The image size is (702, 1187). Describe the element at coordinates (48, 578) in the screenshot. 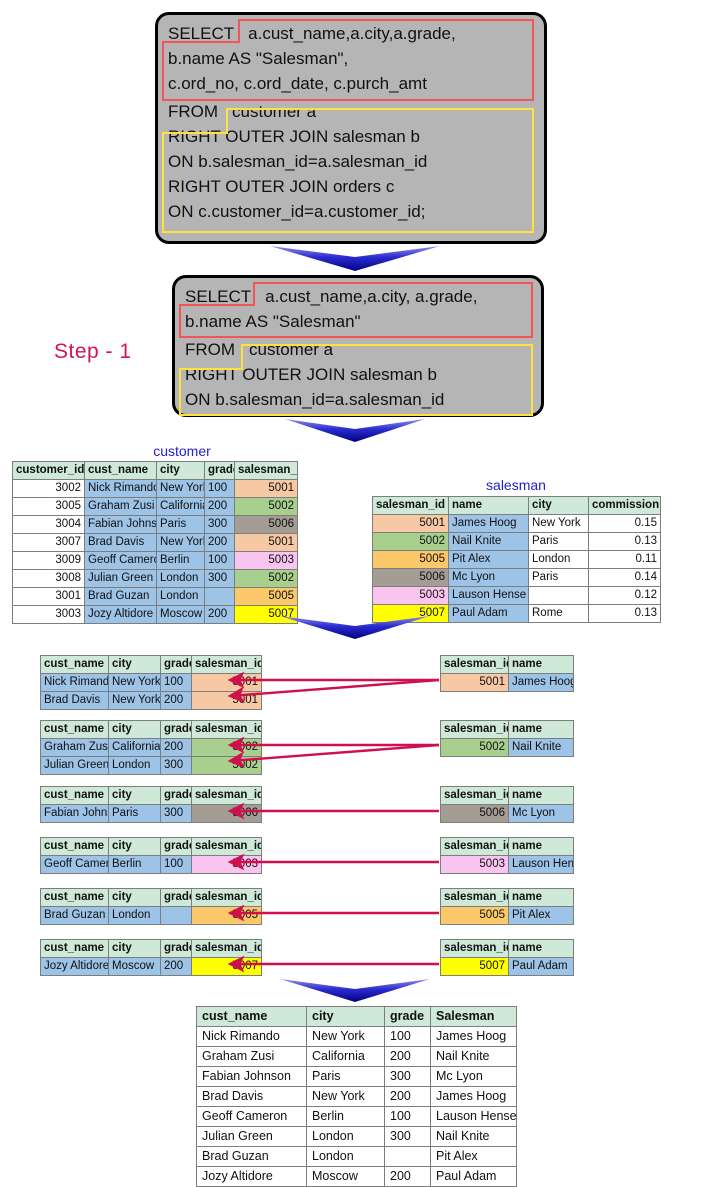

I see `table-cell: 3008` at that location.